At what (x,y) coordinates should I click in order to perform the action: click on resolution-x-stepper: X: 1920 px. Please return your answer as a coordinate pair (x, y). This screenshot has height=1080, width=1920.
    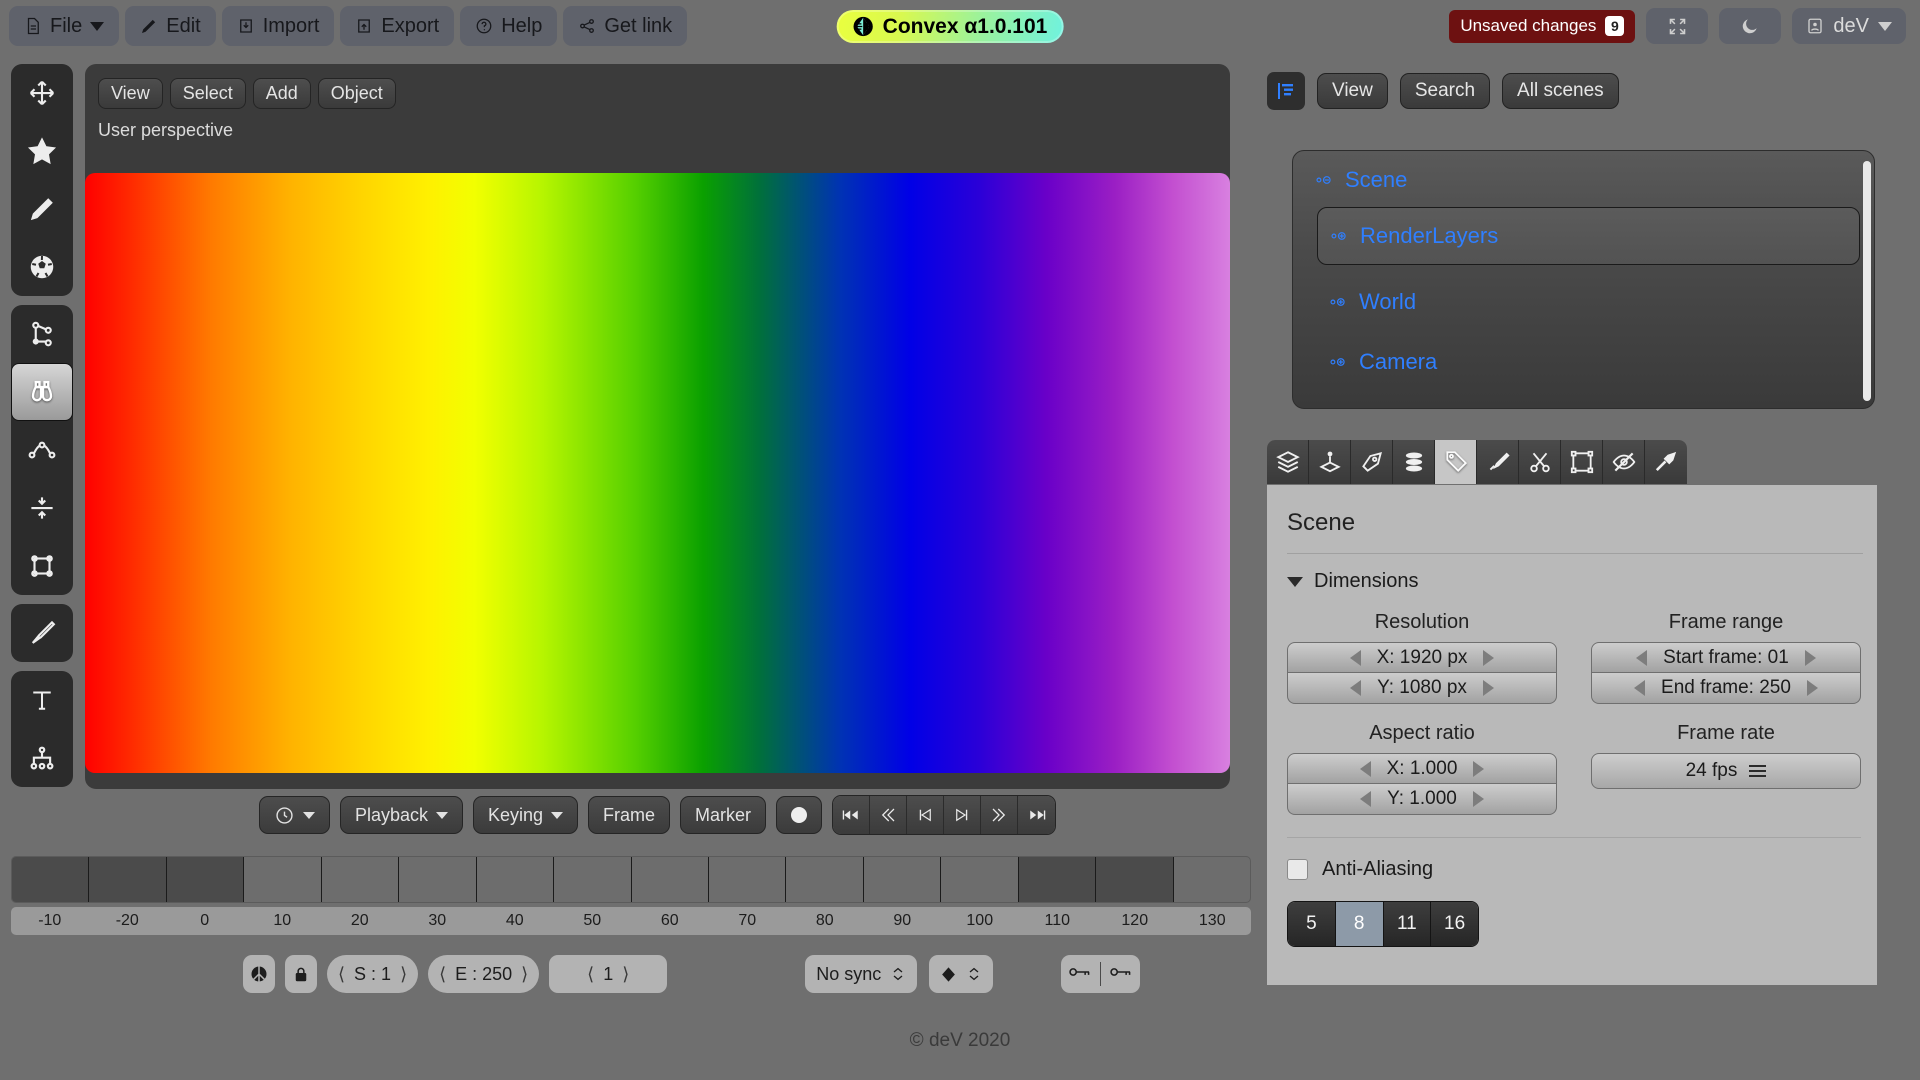
    Looking at the image, I should click on (1422, 657).